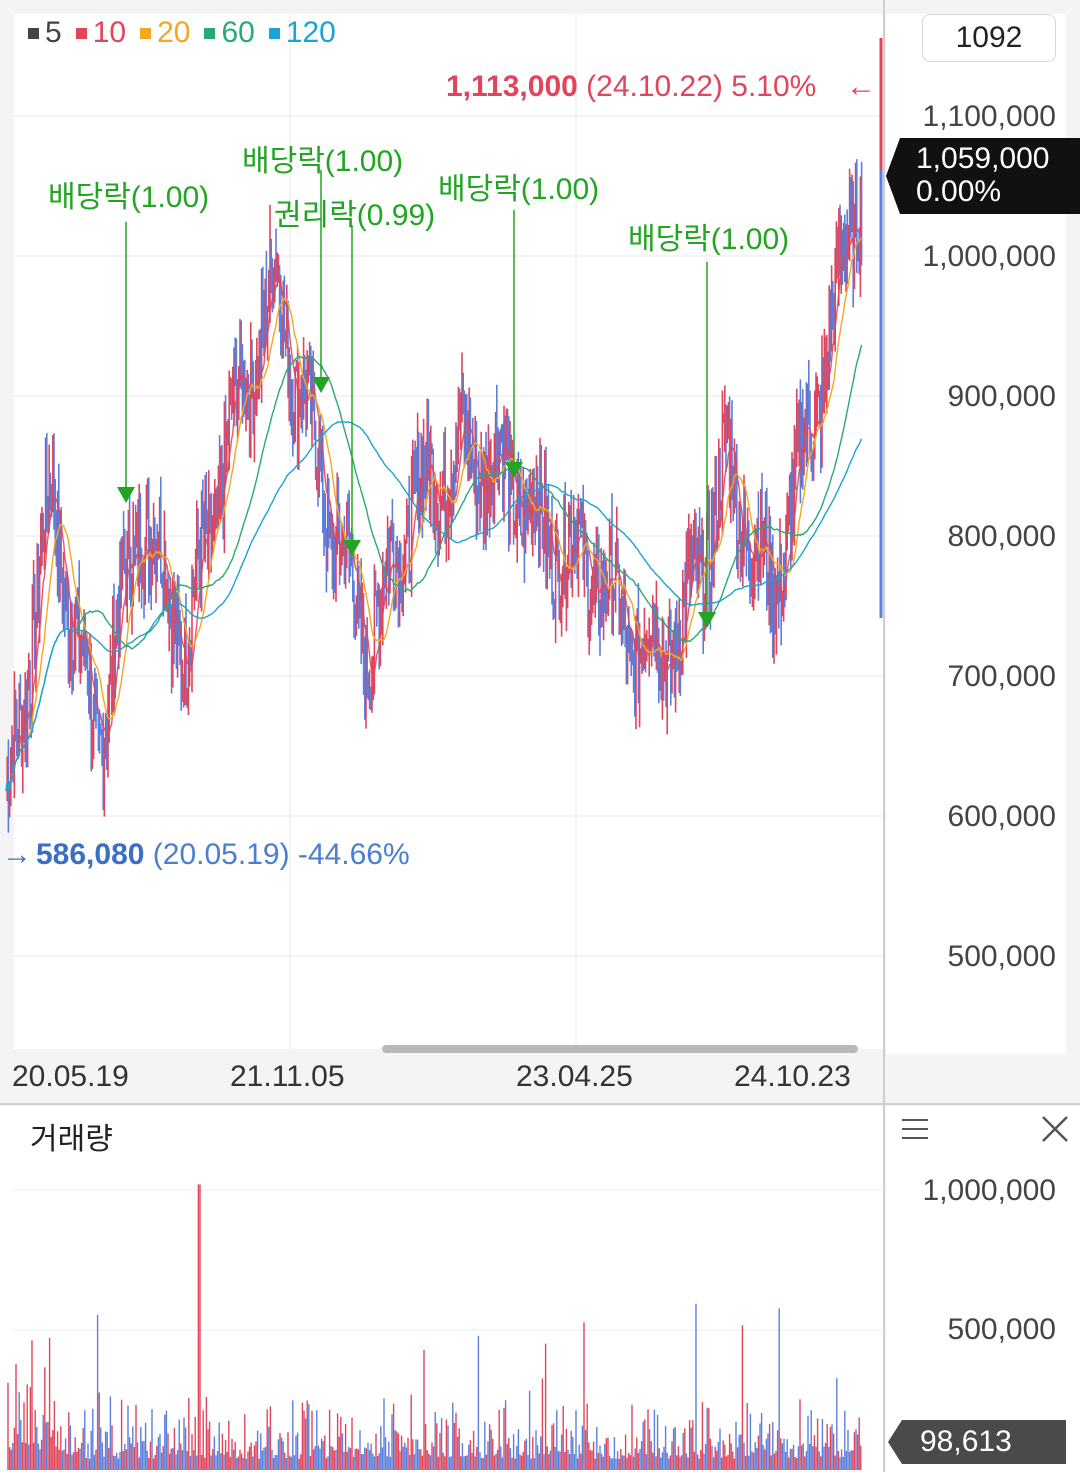 The height and width of the screenshot is (1472, 1080). What do you see at coordinates (238, 32) in the screenshot?
I see `legend-label: 60` at bounding box center [238, 32].